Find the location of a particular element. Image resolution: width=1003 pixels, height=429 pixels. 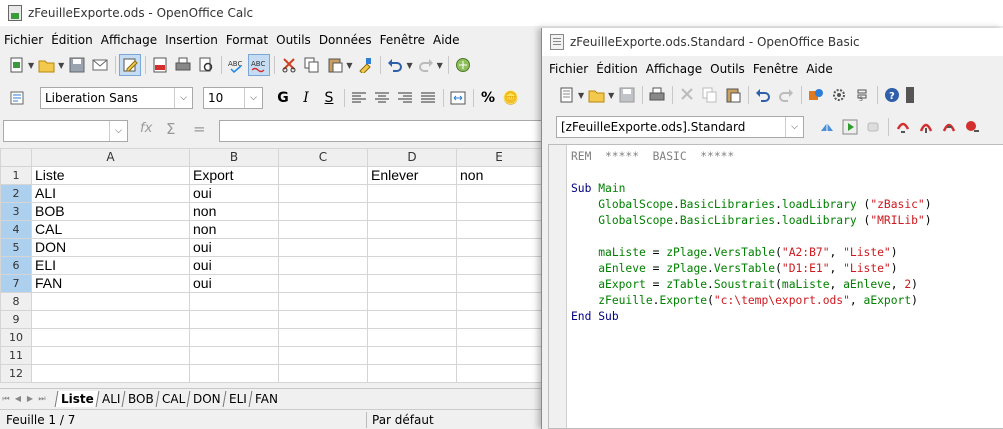

row-header: 4 is located at coordinates (16, 229).